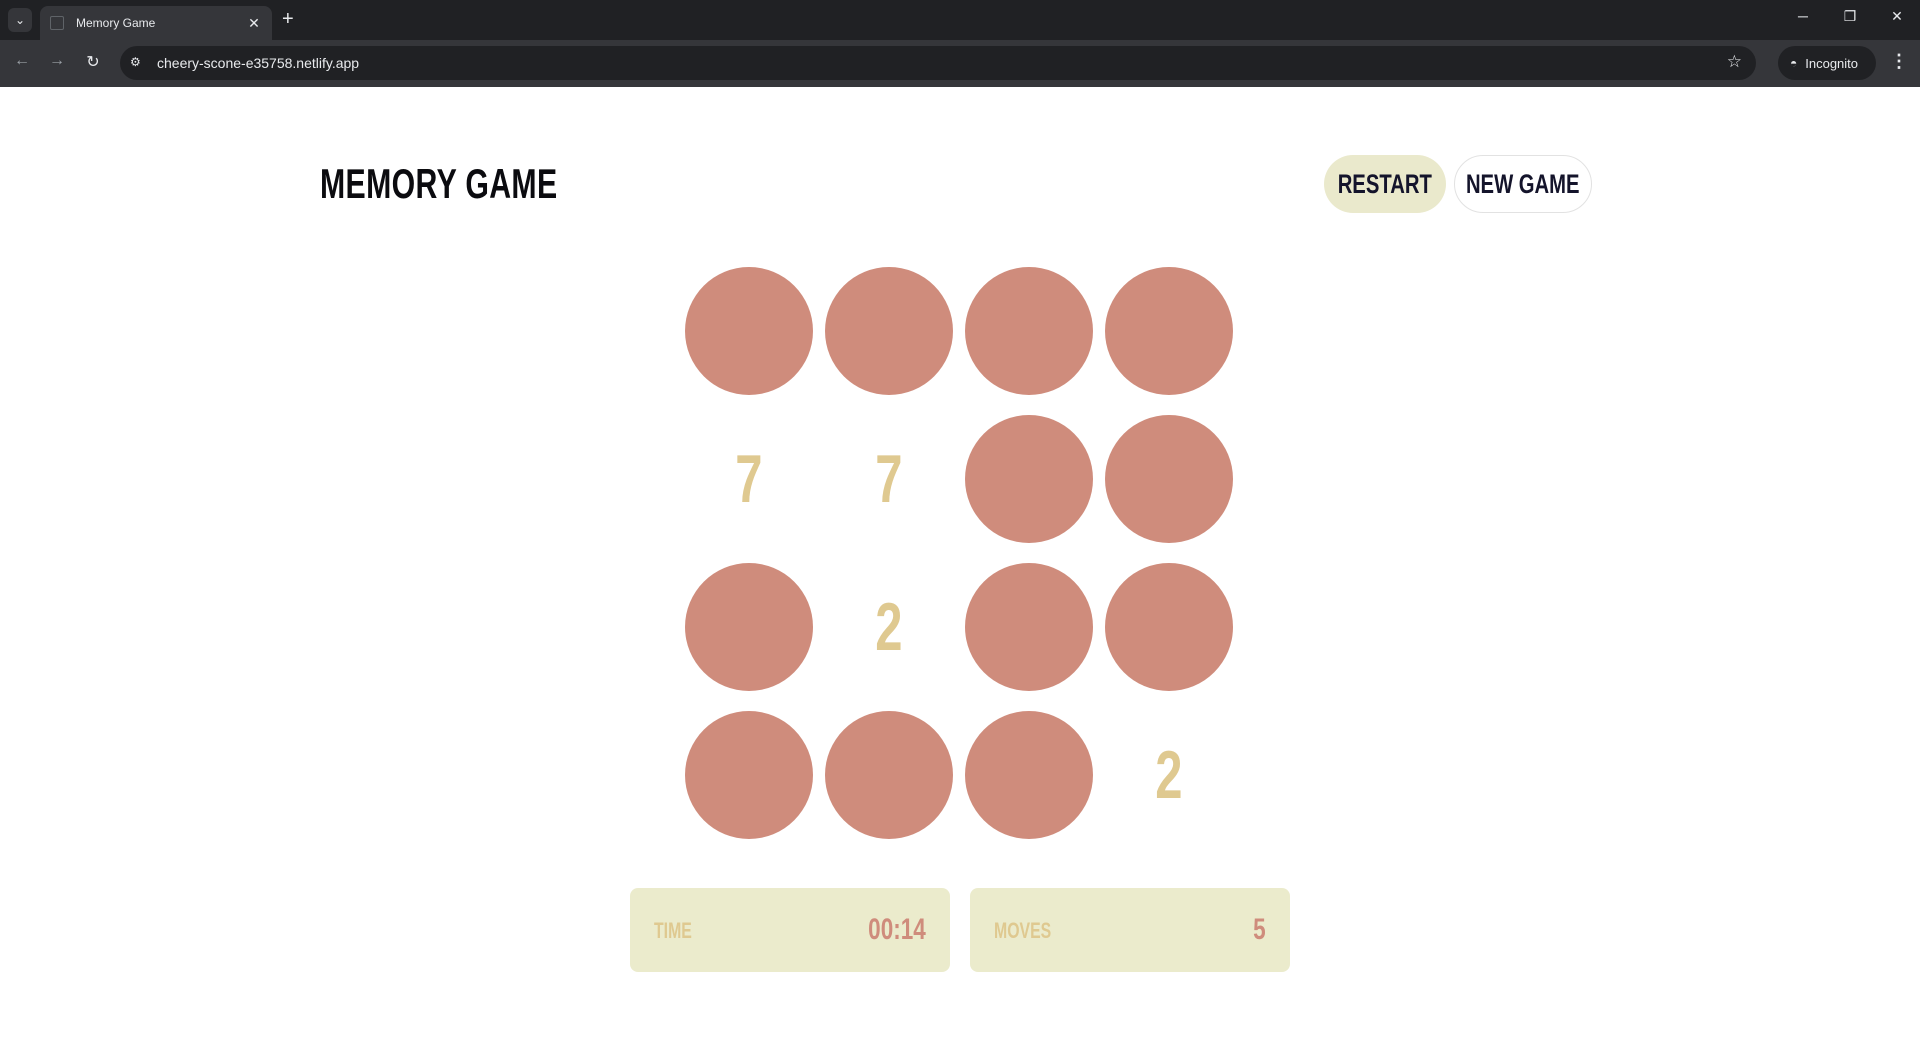  Describe the element at coordinates (1794, 63) in the screenshot. I see `incognito-icon: ◓` at that location.